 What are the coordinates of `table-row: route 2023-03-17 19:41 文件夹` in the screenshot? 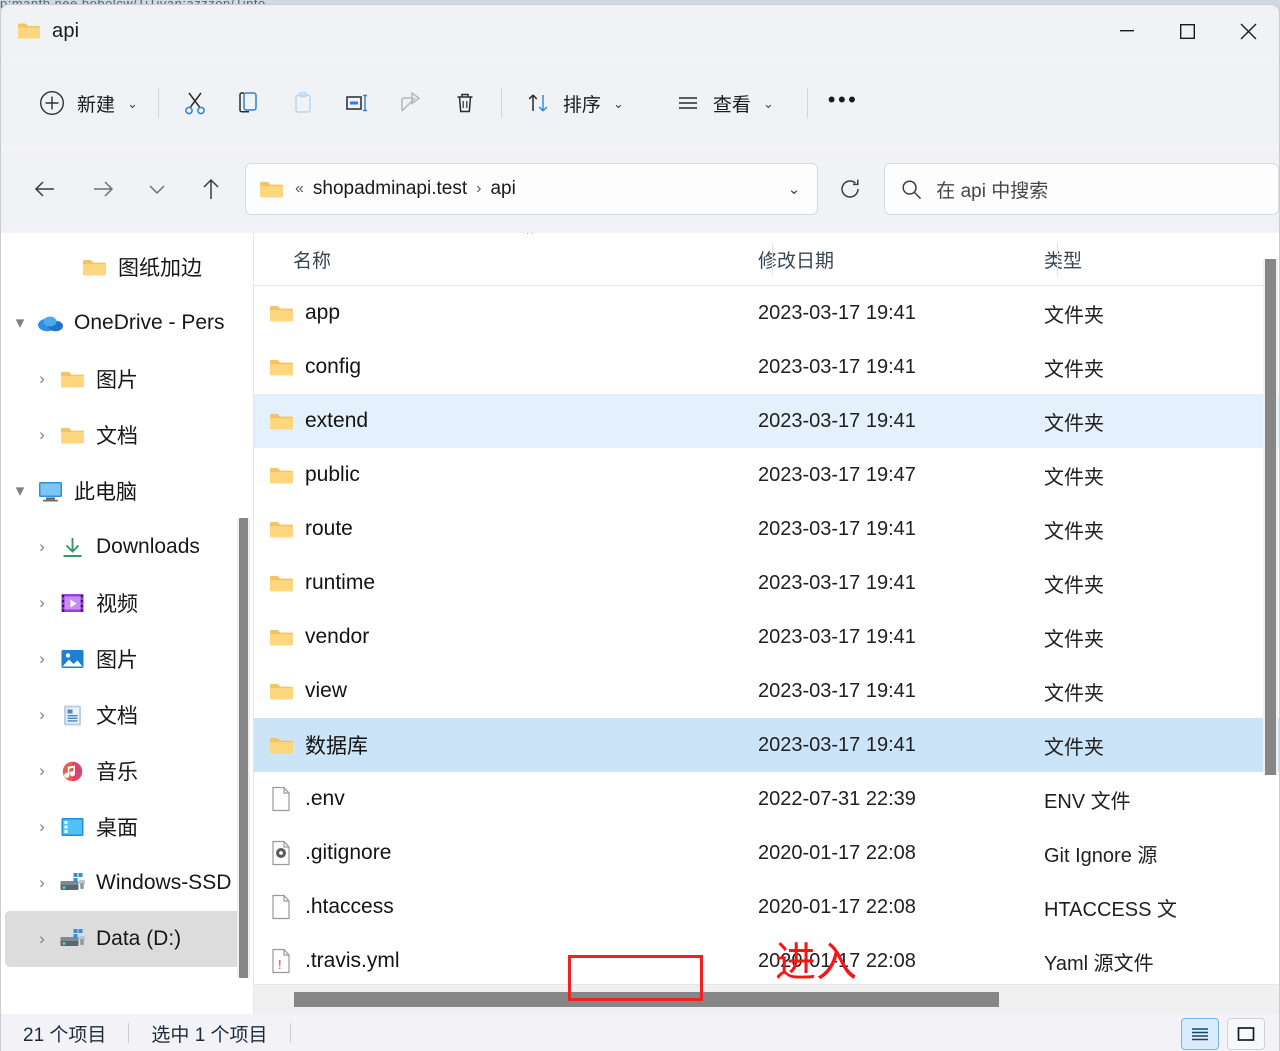 It's located at (766, 529).